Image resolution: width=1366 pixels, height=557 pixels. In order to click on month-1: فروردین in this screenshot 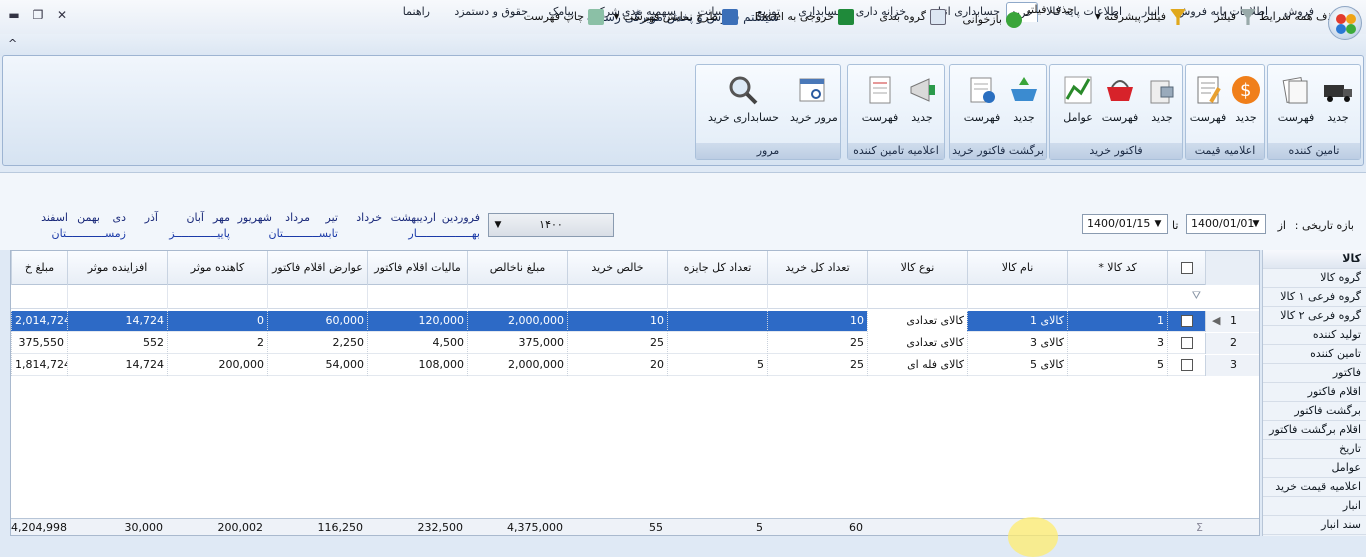, I will do `click(461, 217)`.